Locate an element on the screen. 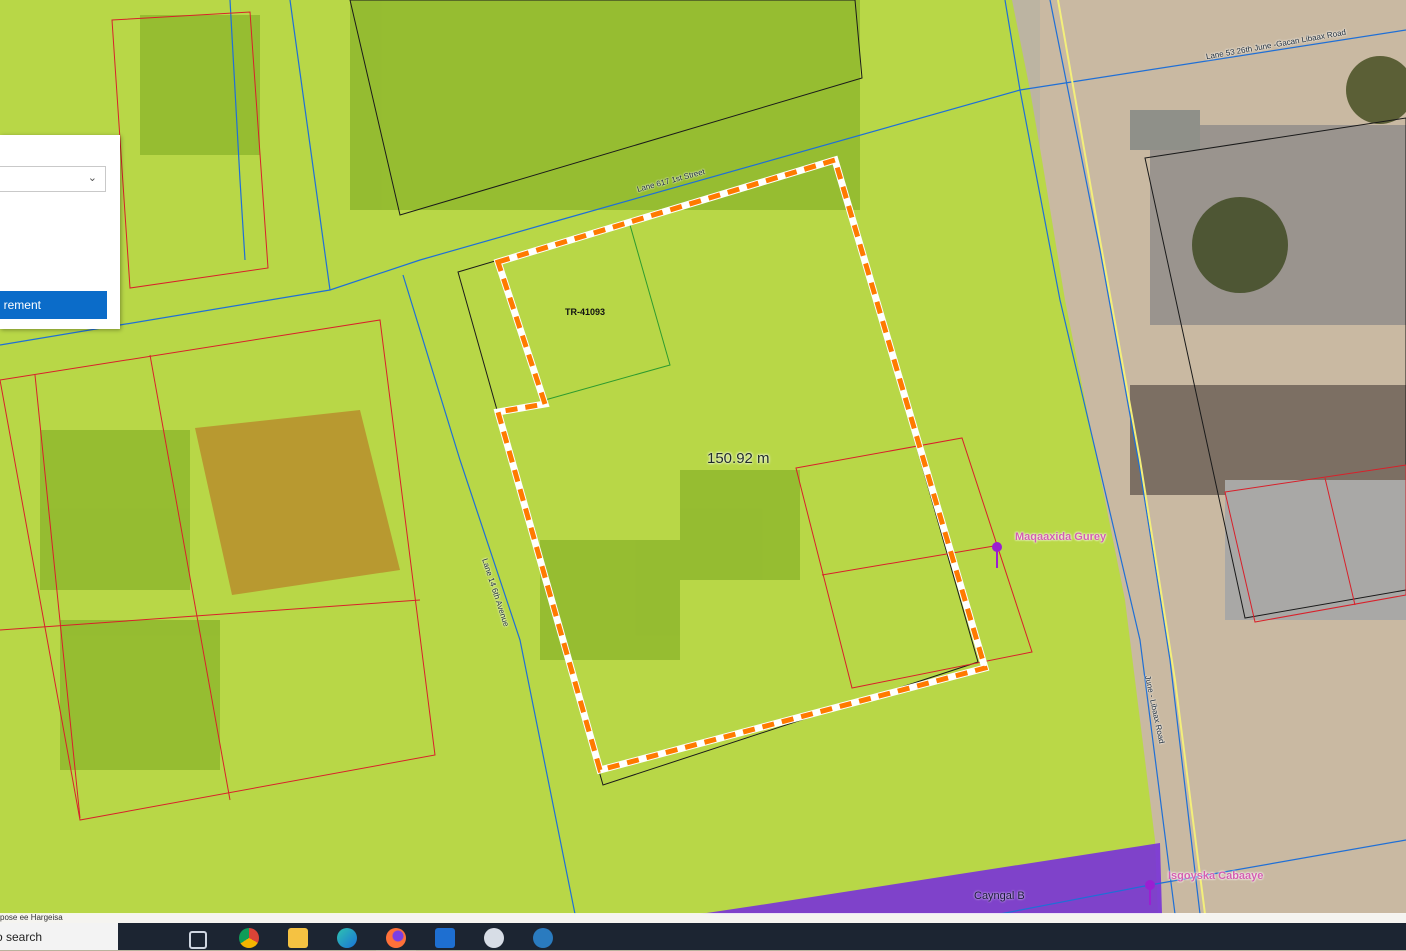 The width and height of the screenshot is (1406, 951). measurement-button: rement is located at coordinates (53, 305).